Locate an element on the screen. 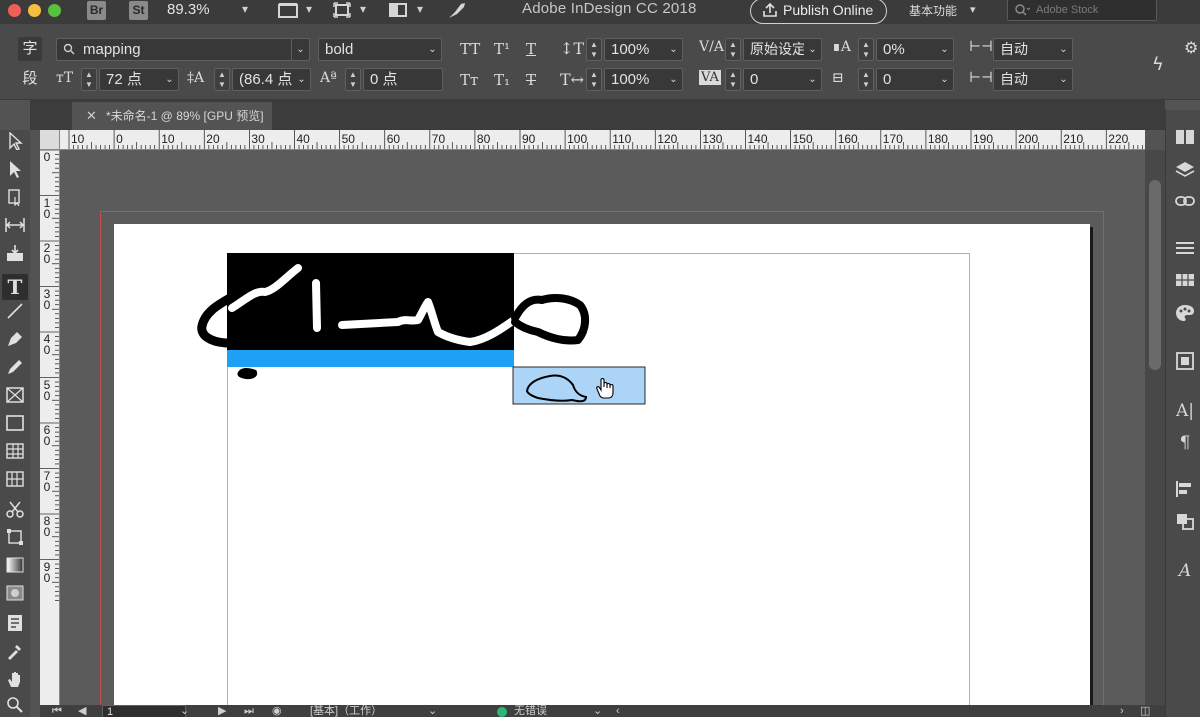 Image resolution: width=1200 pixels, height=717 pixels. aki-dropdown: ⌄ is located at coordinates (945, 79).